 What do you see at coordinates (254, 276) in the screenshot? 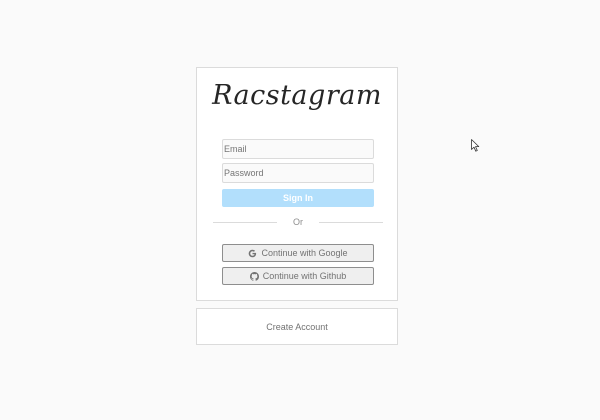
I see `github-icon` at bounding box center [254, 276].